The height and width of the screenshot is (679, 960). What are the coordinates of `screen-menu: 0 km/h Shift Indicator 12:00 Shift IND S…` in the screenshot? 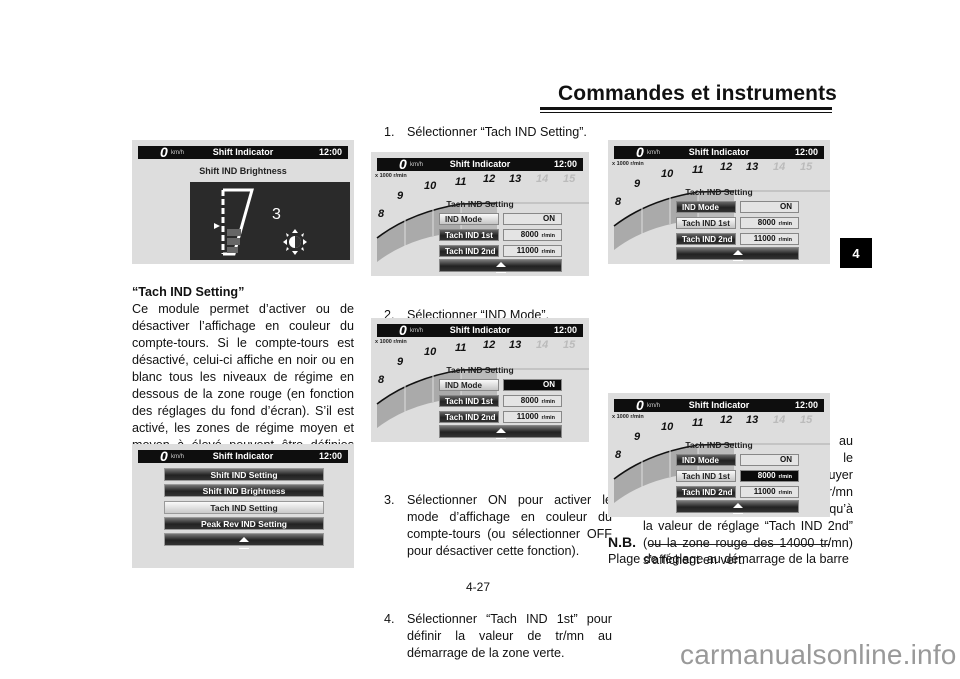 It's located at (243, 506).